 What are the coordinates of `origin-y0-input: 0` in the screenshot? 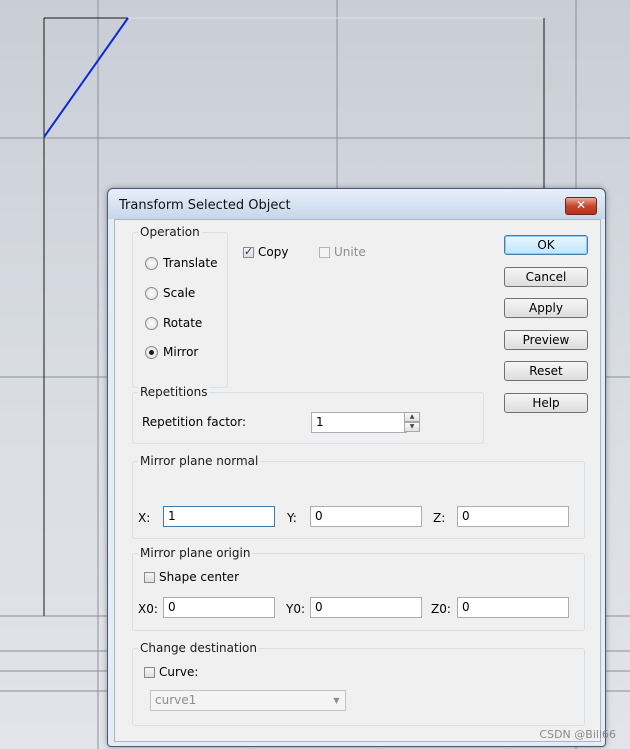 It's located at (366, 607).